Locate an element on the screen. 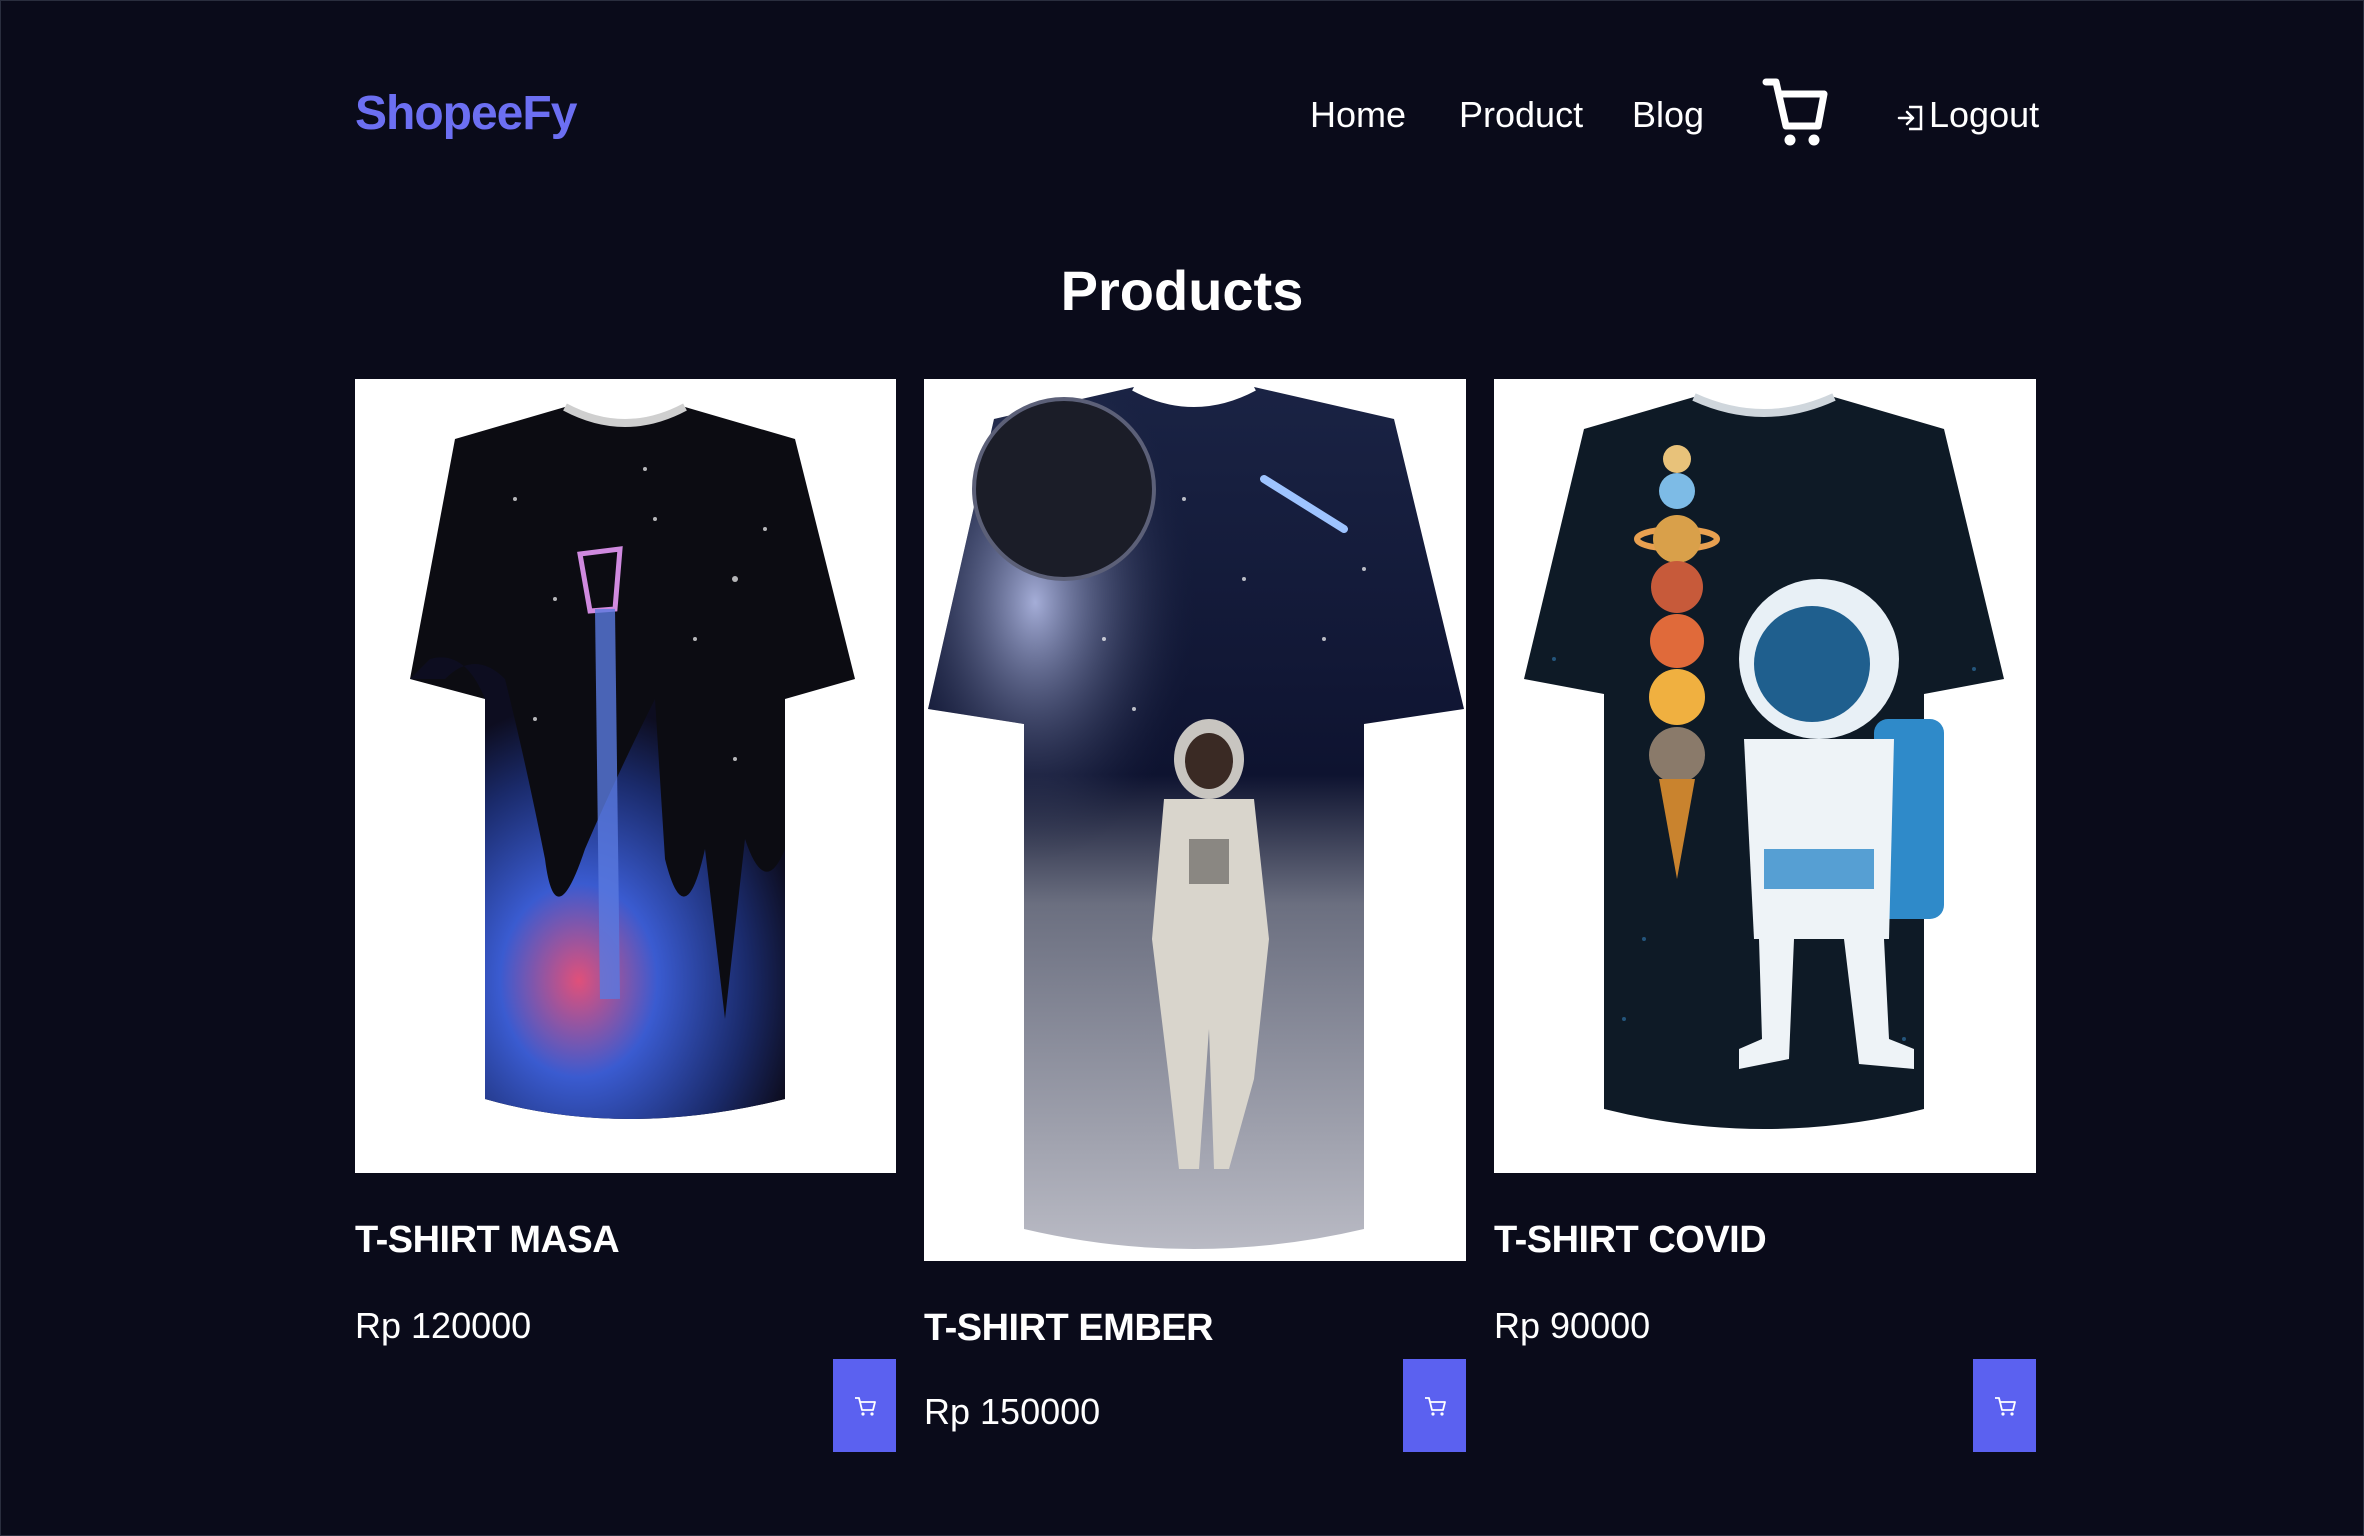  page-title: Products is located at coordinates (1182, 290).